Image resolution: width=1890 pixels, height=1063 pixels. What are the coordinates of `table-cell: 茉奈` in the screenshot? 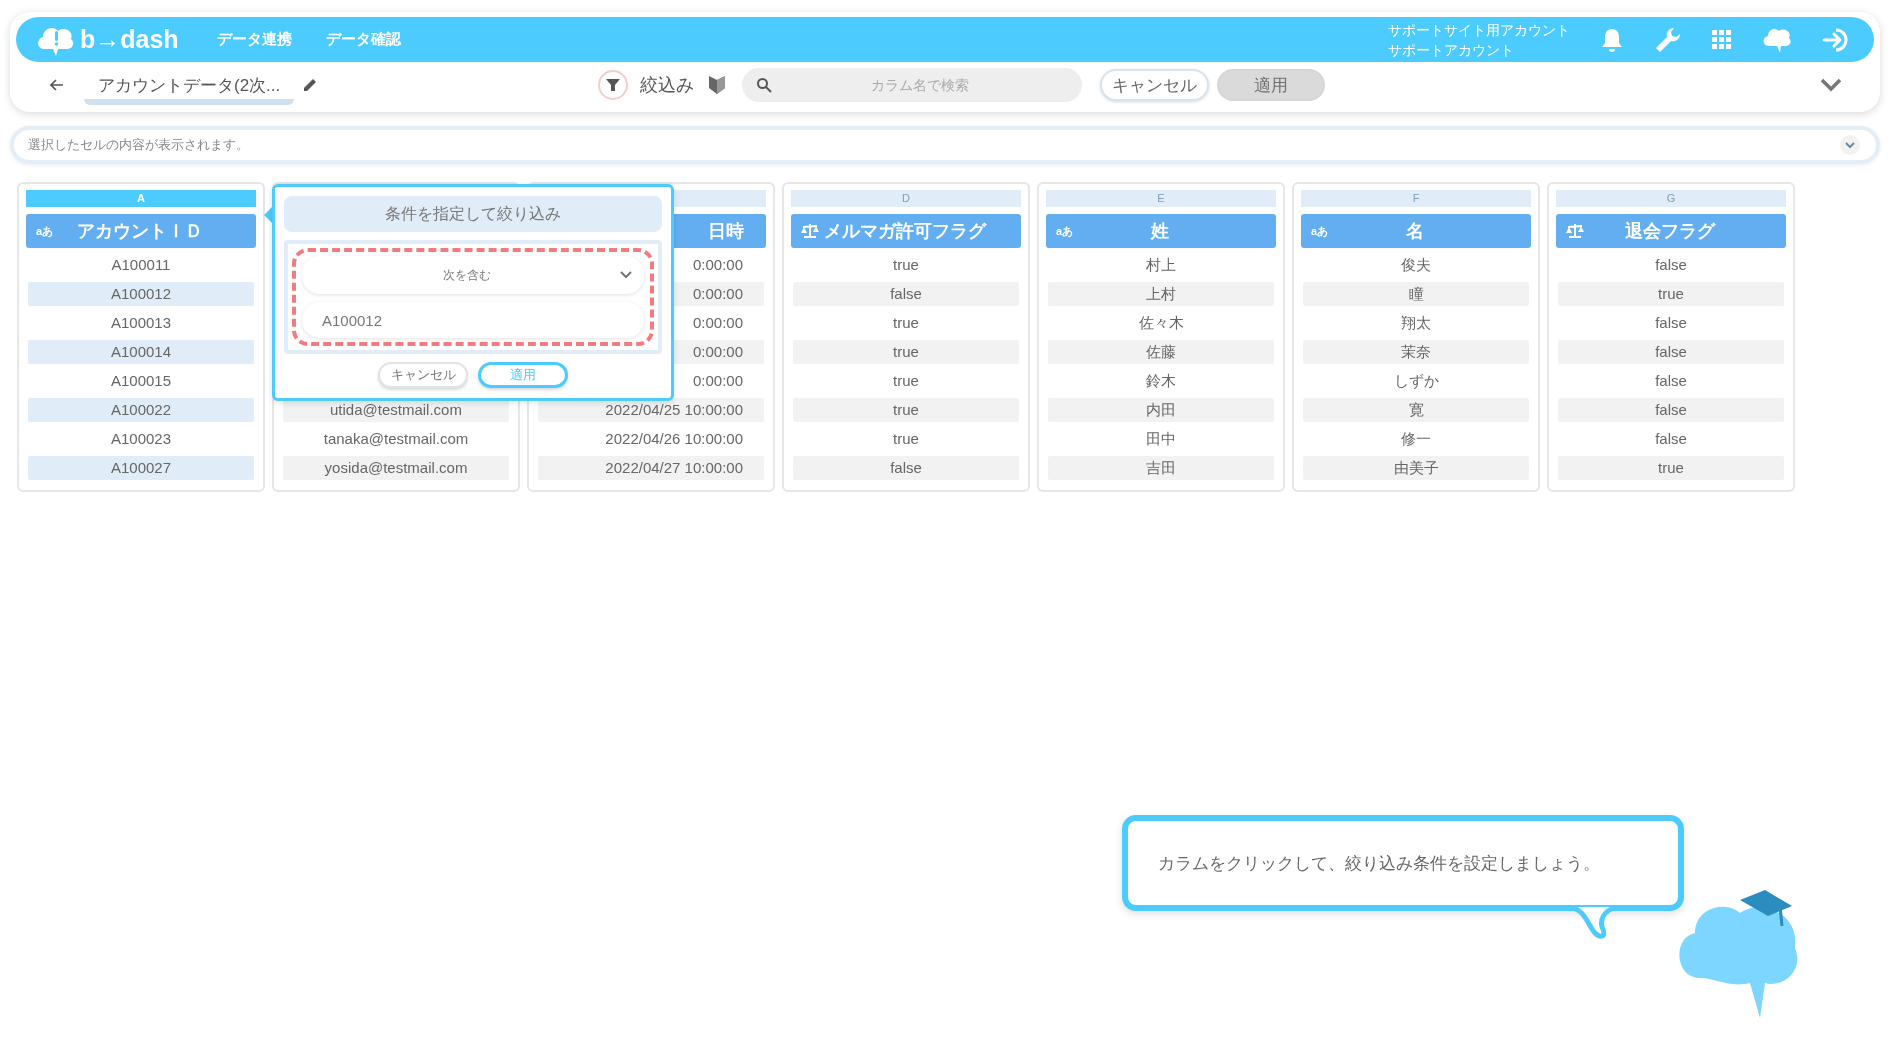 It's located at (1416, 352).